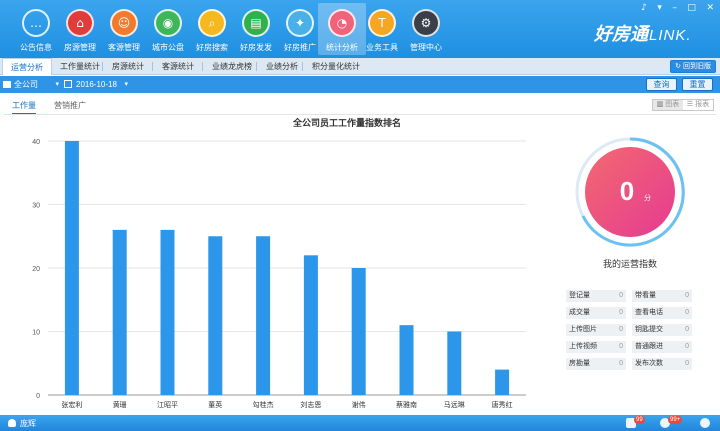 This screenshot has width=720, height=431. What do you see at coordinates (256, 29) in the screenshot?
I see `nav-house-publish: ▤ 好房发发` at bounding box center [256, 29].